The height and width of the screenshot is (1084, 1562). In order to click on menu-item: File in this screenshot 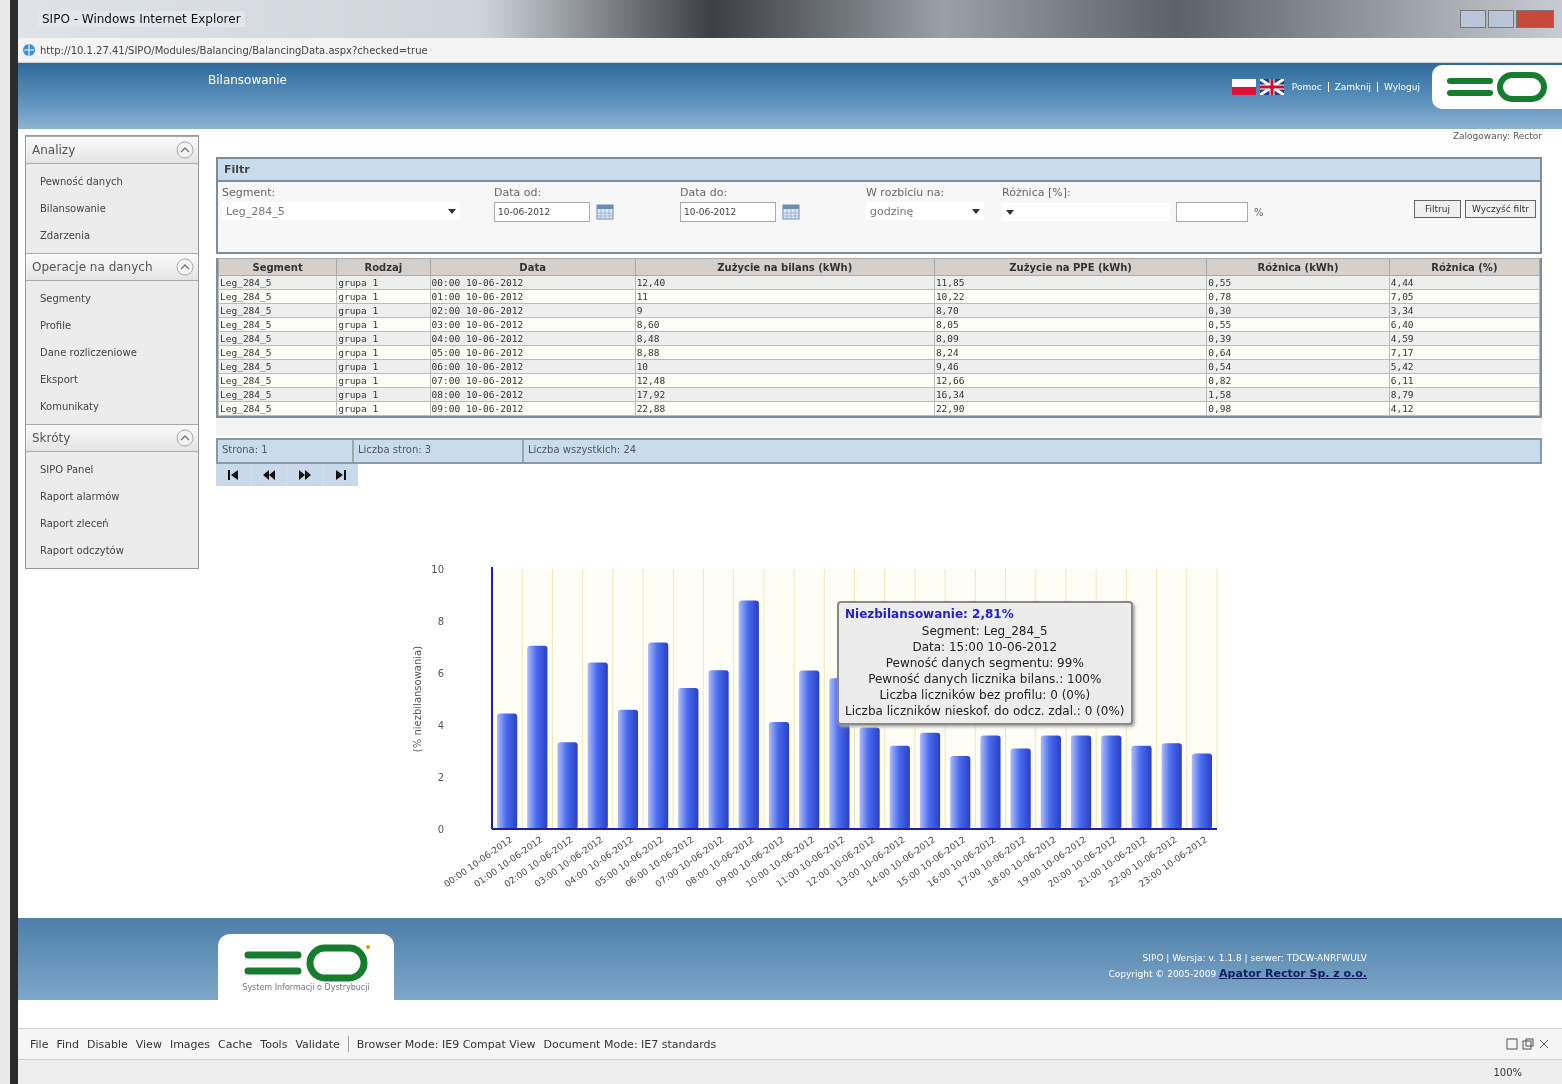, I will do `click(39, 1044)`.